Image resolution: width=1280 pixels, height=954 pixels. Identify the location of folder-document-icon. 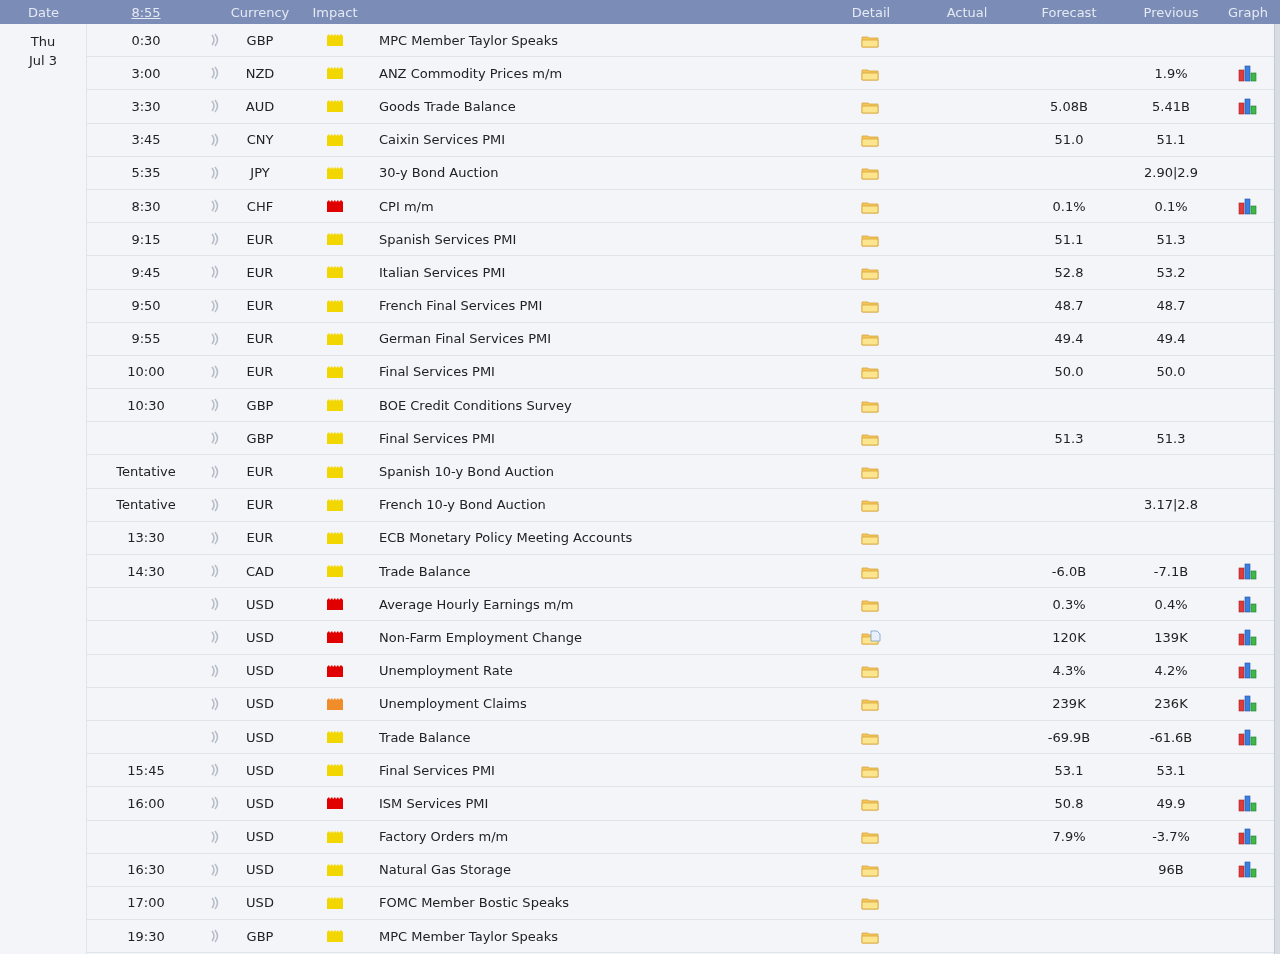
(871, 637).